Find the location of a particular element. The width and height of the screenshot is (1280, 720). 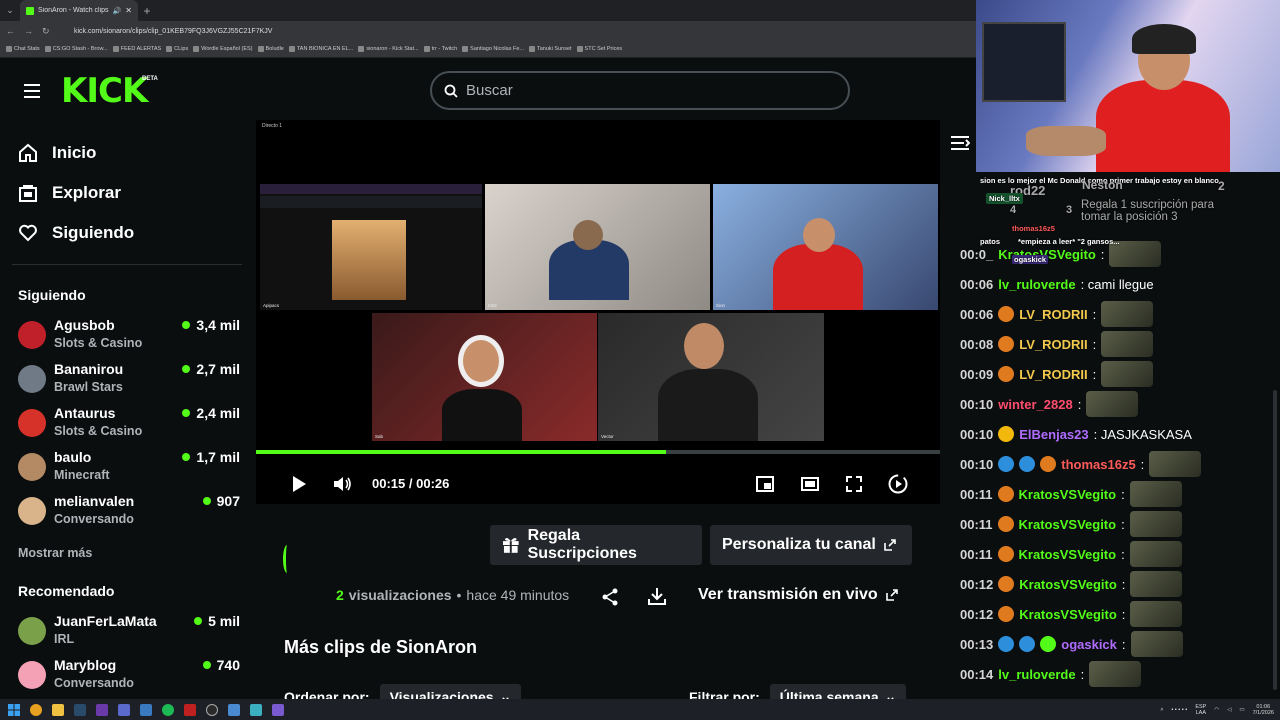

clock-date: 7/1/2026 is located at coordinates (1263, 712).